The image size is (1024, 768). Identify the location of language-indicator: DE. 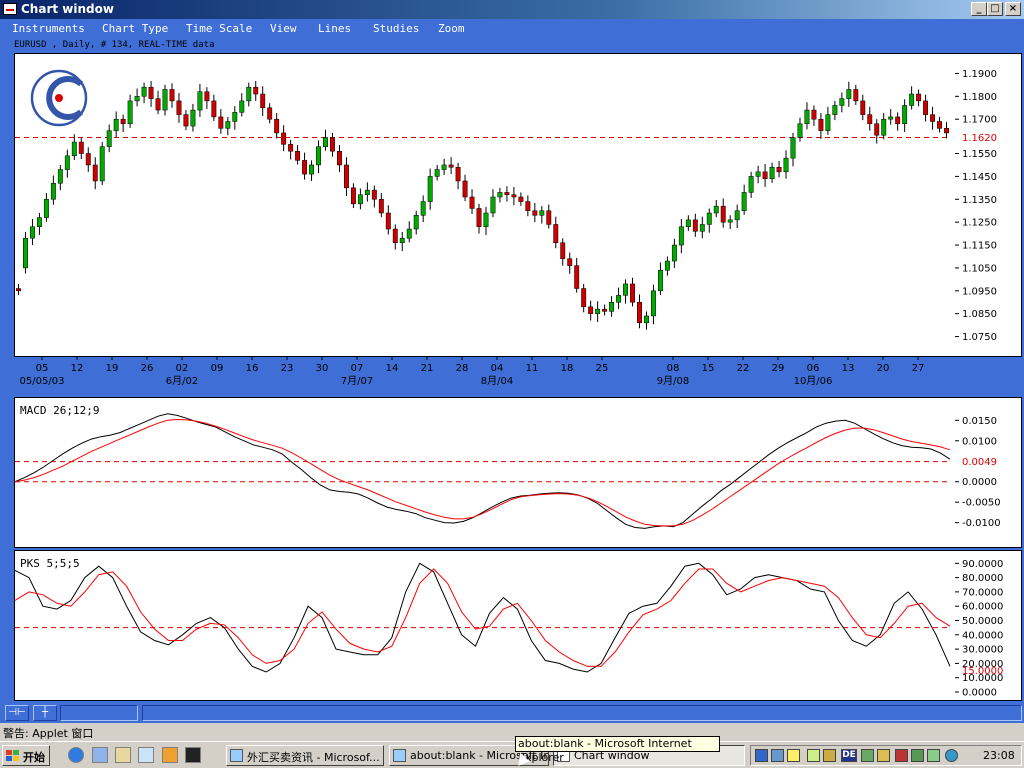
(849, 755).